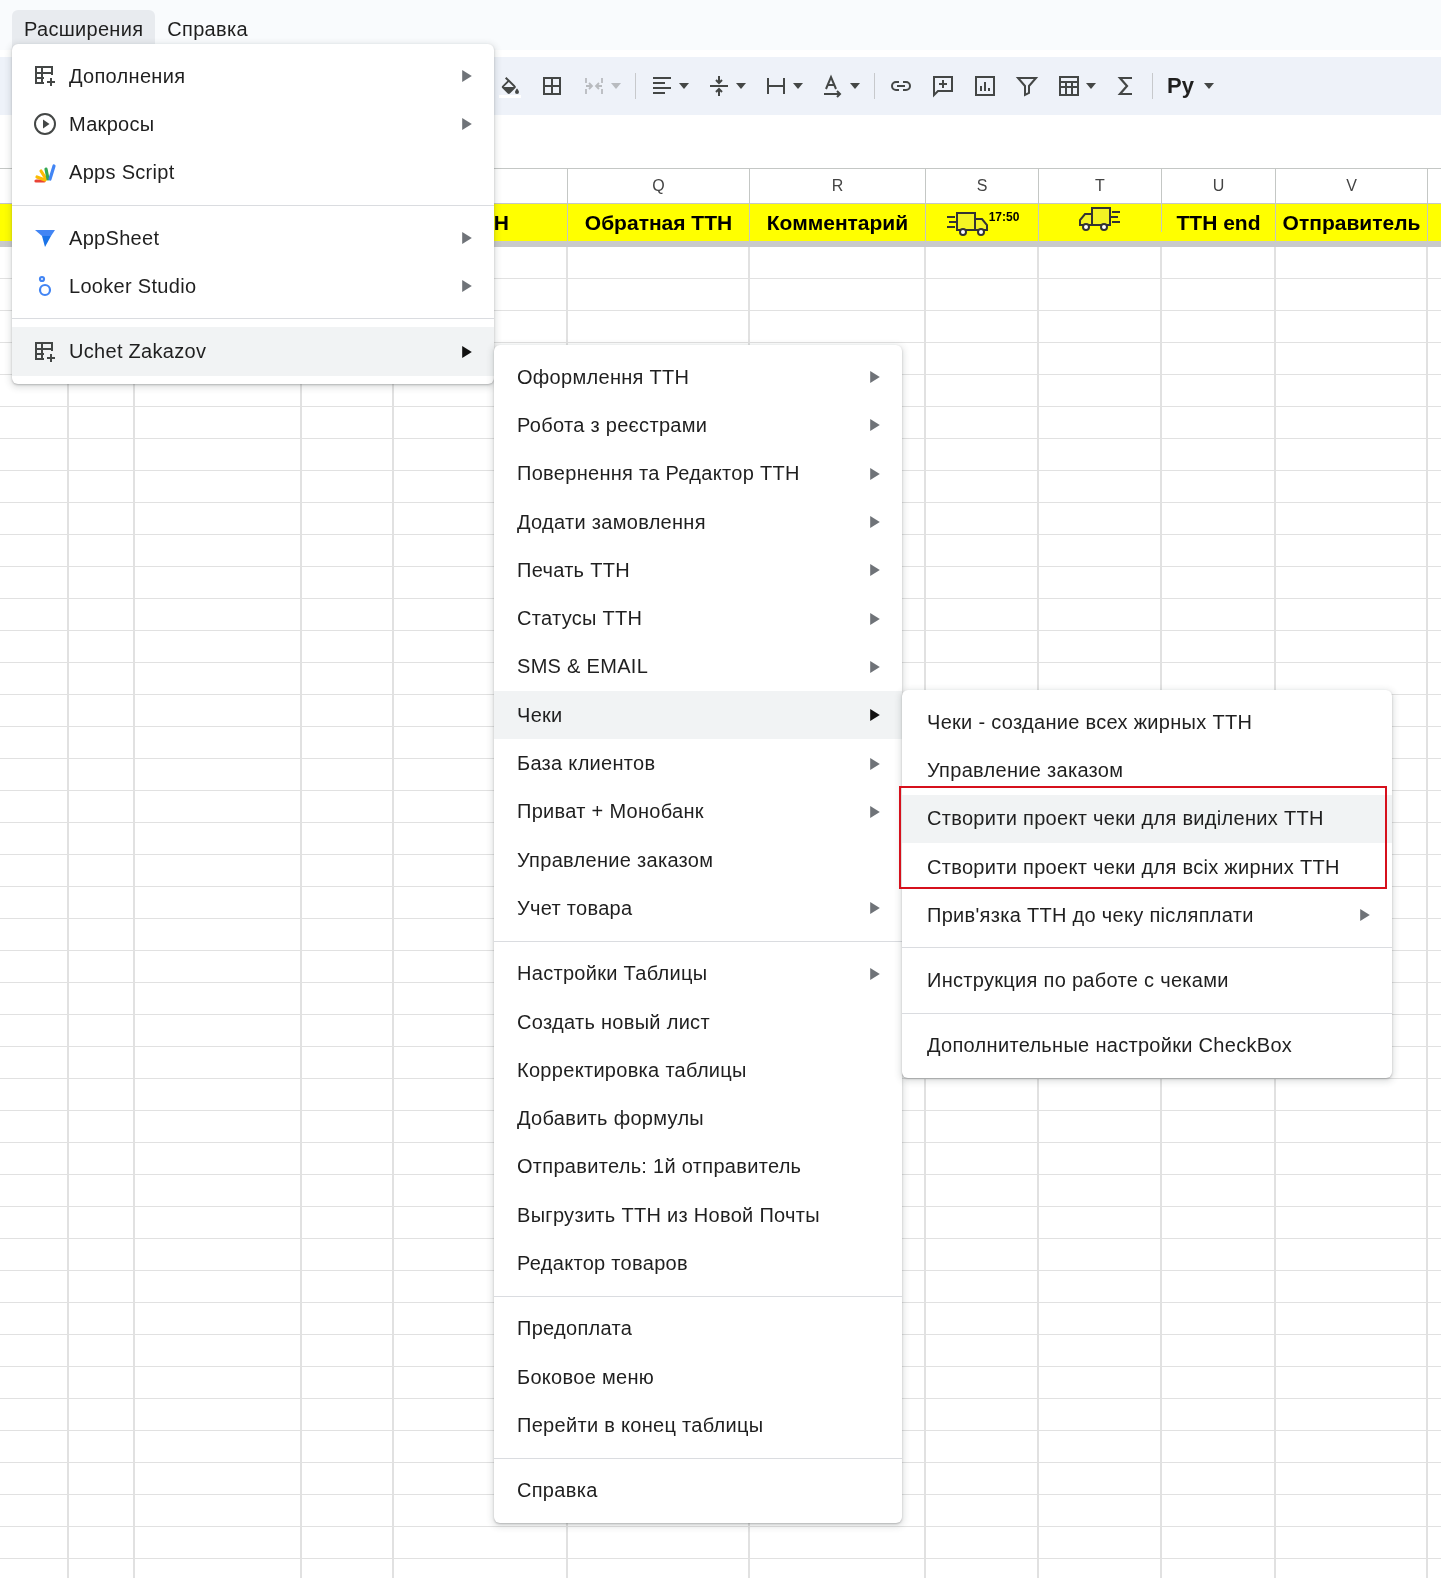 This screenshot has width=1441, height=1578. I want to click on column-title: Обратная ТТН, so click(658, 222).